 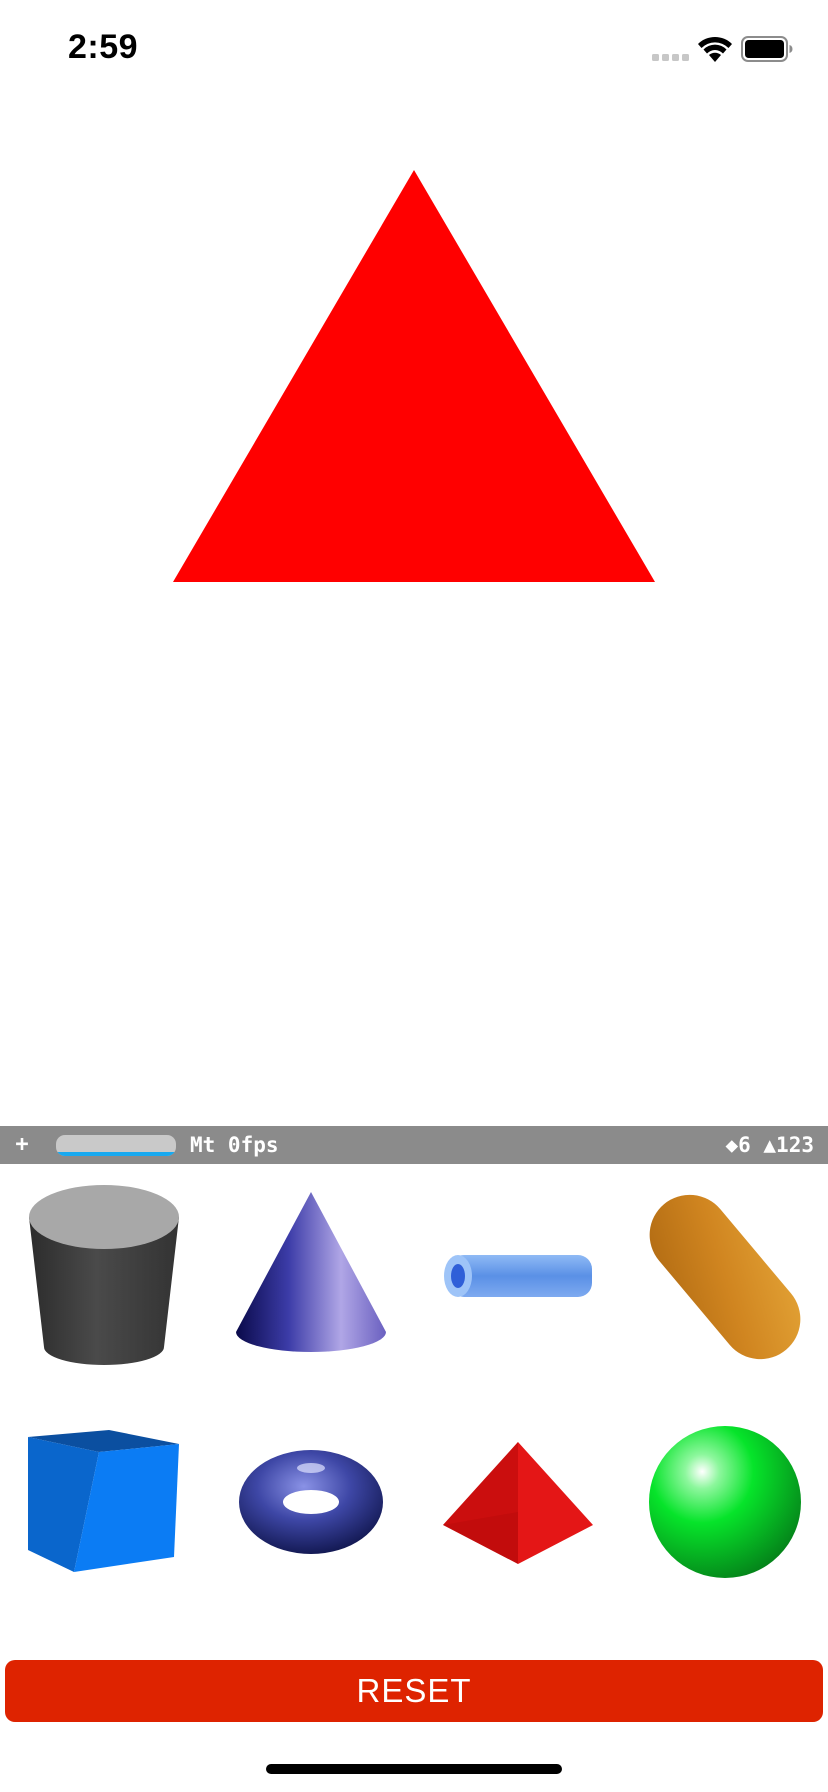 I want to click on tube-icon, so click(x=517, y=1275).